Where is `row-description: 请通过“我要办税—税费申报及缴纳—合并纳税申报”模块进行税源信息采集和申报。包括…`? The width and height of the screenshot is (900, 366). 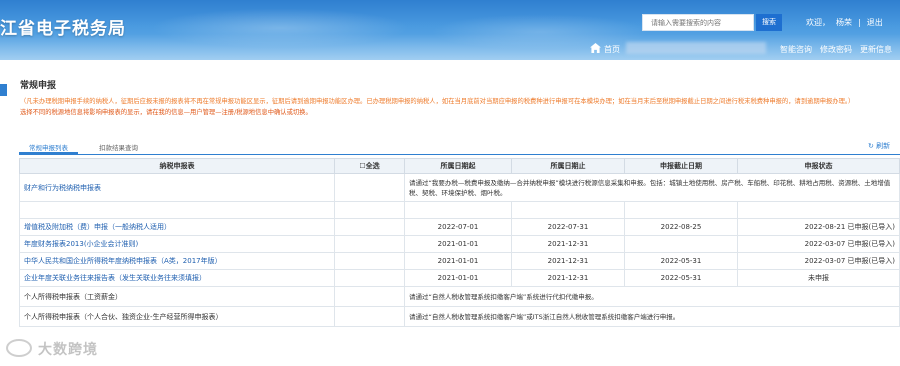 row-description: 请通过“我要办税—税费申报及缴纳—合并纳税申报”模块进行税源信息采集和申报。包括… is located at coordinates (652, 187).